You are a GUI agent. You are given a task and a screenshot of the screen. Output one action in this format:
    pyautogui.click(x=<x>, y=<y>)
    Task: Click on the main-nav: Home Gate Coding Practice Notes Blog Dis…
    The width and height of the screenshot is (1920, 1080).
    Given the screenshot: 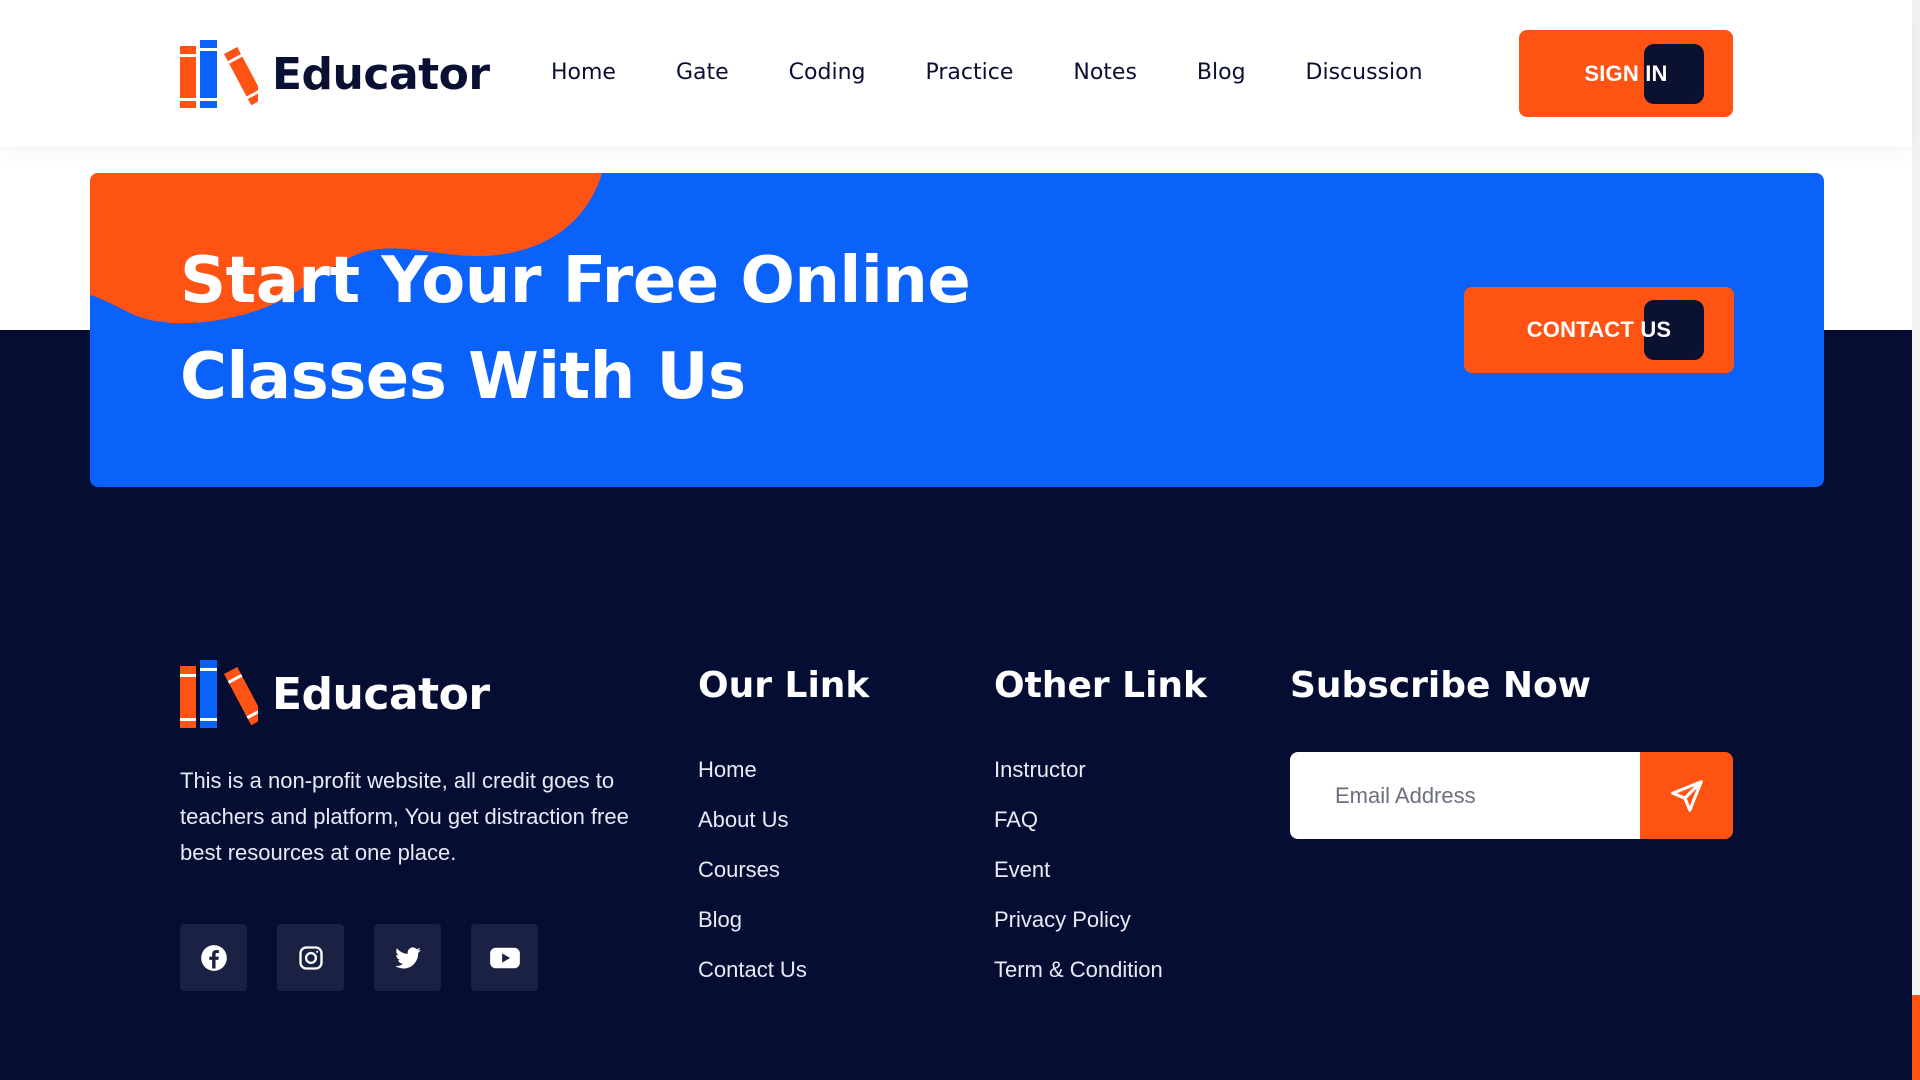 What is the action you would take?
    pyautogui.click(x=987, y=73)
    